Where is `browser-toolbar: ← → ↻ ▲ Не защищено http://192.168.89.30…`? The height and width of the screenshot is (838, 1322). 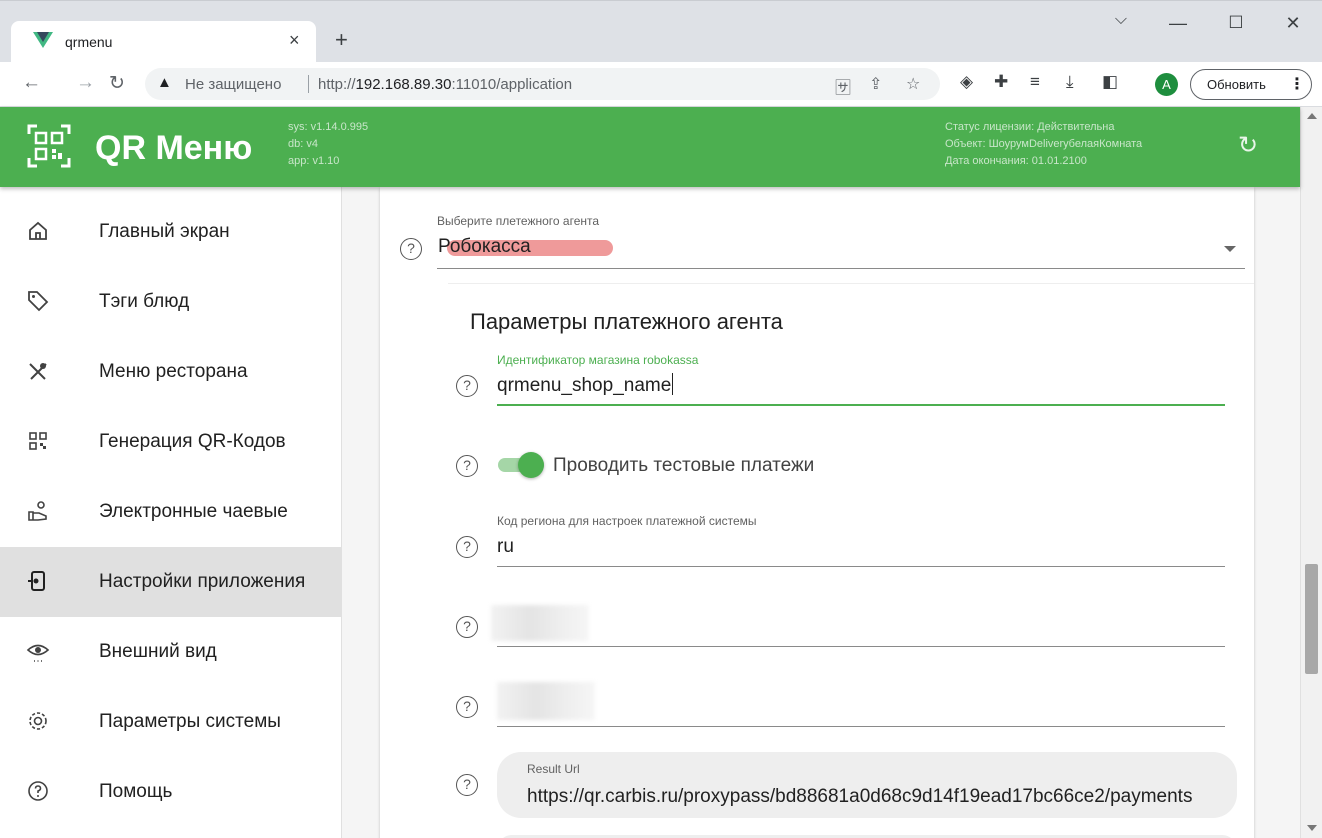
browser-toolbar: ← → ↻ ▲ Не защищено http://192.168.89.30… is located at coordinates (661, 84).